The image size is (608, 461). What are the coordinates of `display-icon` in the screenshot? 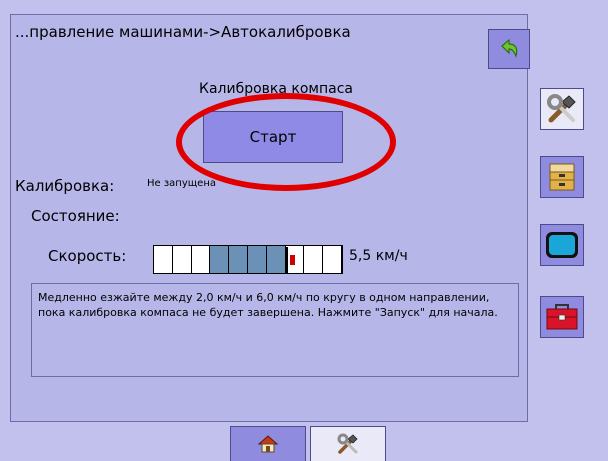 It's located at (562, 245).